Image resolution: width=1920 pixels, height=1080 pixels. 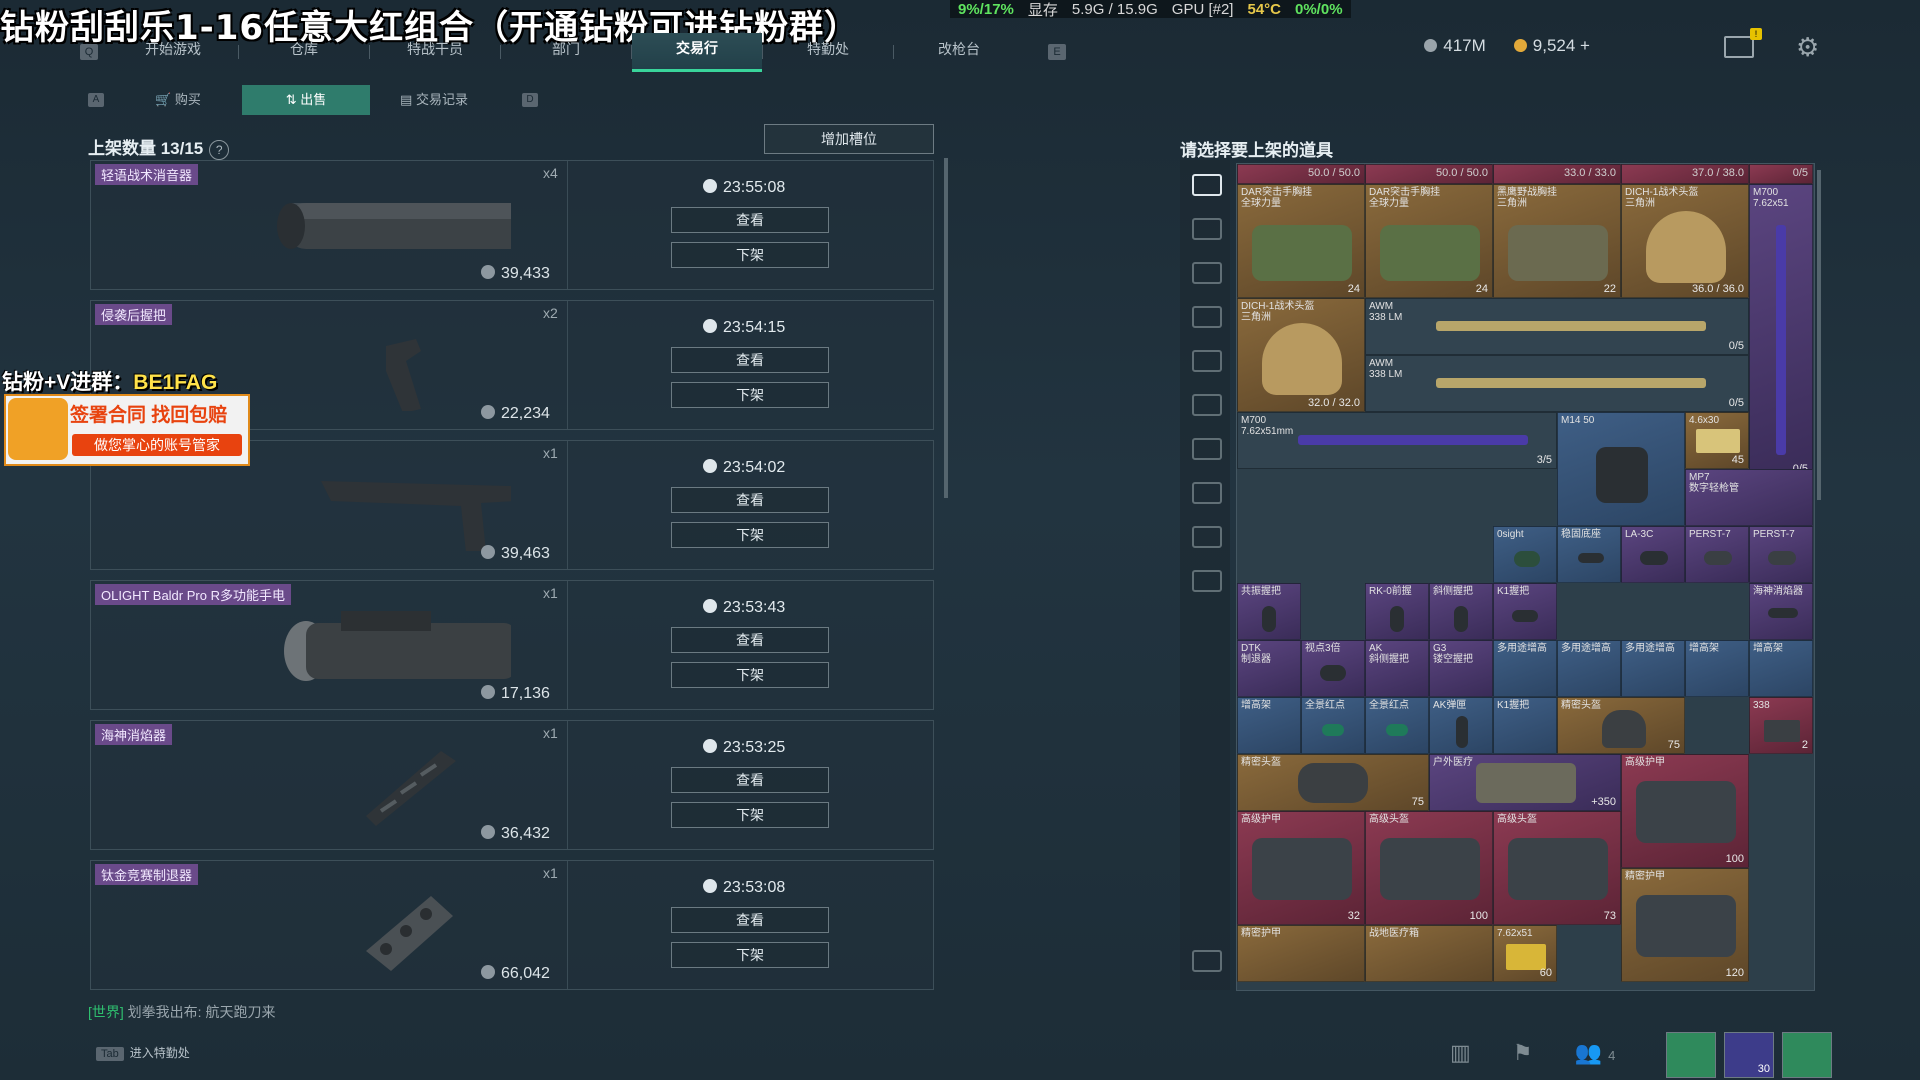 What do you see at coordinates (1761, 705) in the screenshot?
I see `item-label: 338` at bounding box center [1761, 705].